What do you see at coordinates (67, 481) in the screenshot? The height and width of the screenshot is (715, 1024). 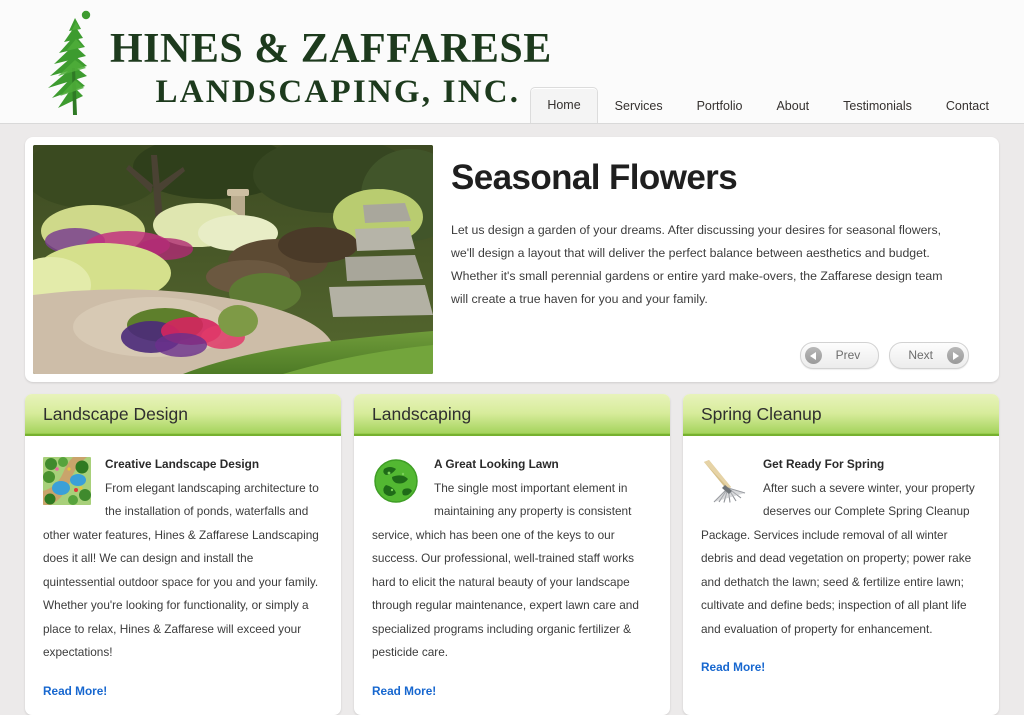 I see `landscape-plan-thumbnail` at bounding box center [67, 481].